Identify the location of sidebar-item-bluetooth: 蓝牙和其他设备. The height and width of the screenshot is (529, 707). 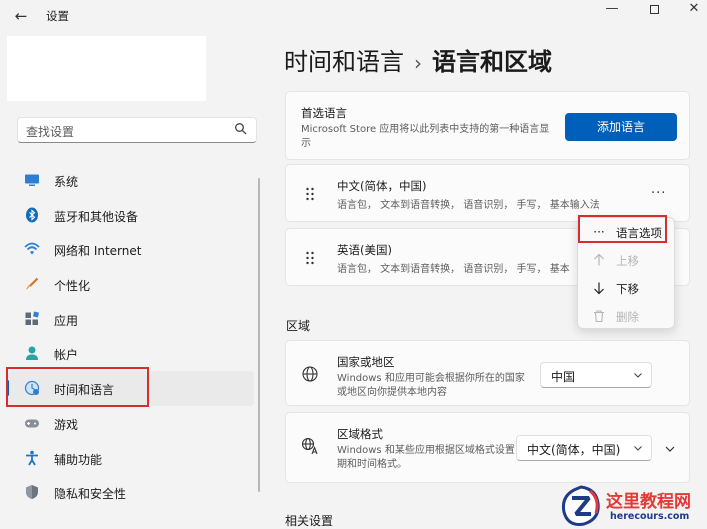
(131, 215).